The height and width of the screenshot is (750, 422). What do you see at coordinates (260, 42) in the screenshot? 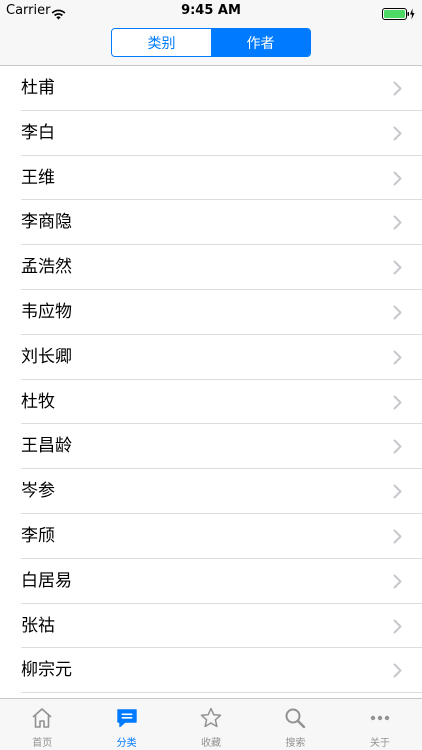
I see `segment-author: 作者` at bounding box center [260, 42].